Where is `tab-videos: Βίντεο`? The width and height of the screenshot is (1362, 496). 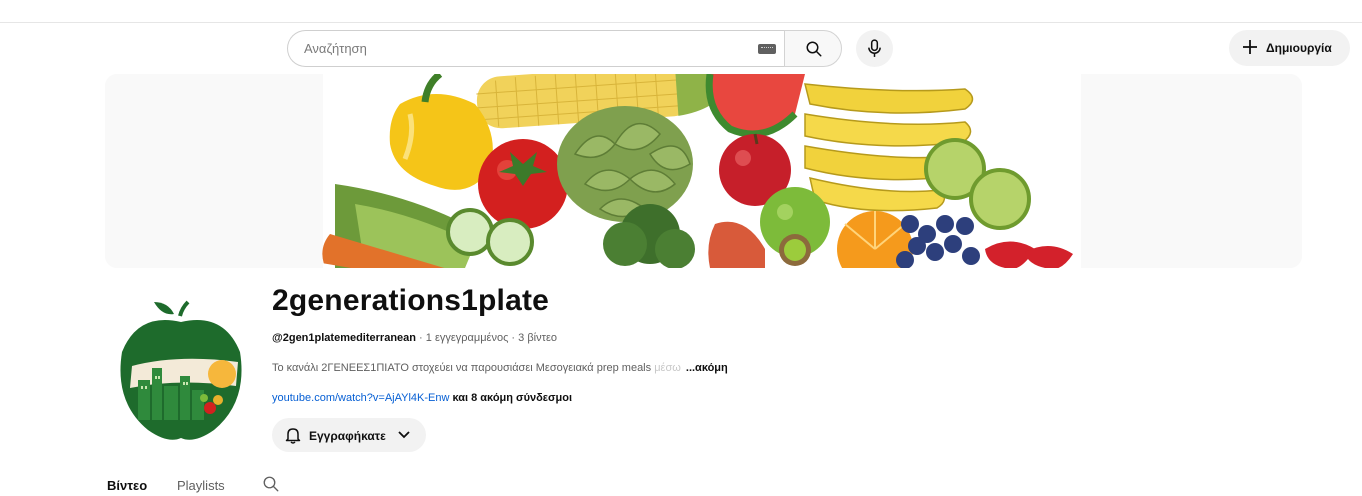
tab-videos: Βίντεο is located at coordinates (127, 485).